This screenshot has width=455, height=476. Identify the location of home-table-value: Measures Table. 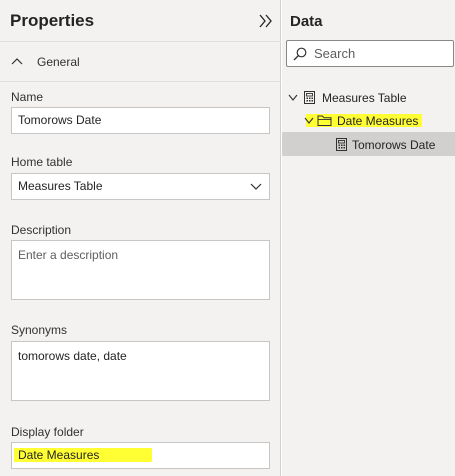
(60, 186).